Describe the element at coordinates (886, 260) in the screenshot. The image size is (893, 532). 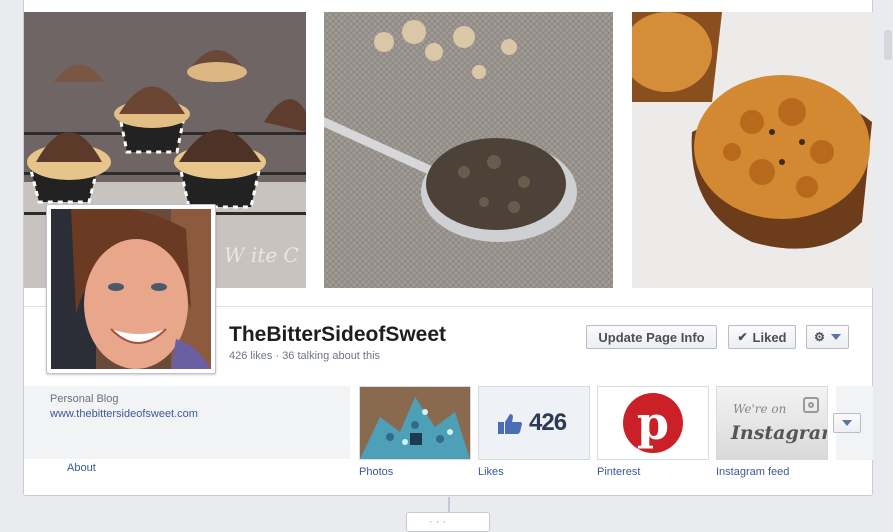
I see `page-background-edge` at that location.